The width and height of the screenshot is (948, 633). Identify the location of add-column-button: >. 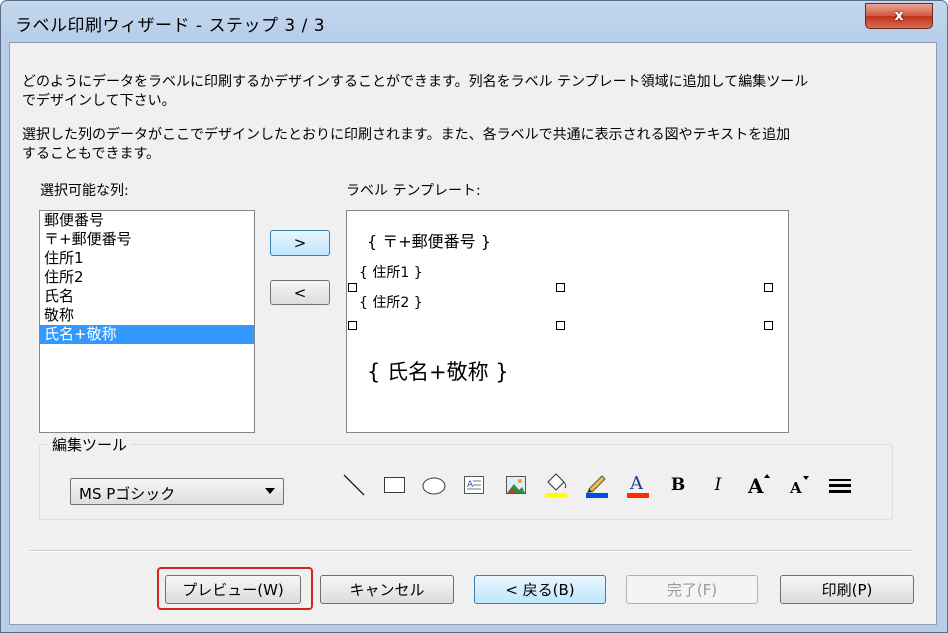
(300, 243).